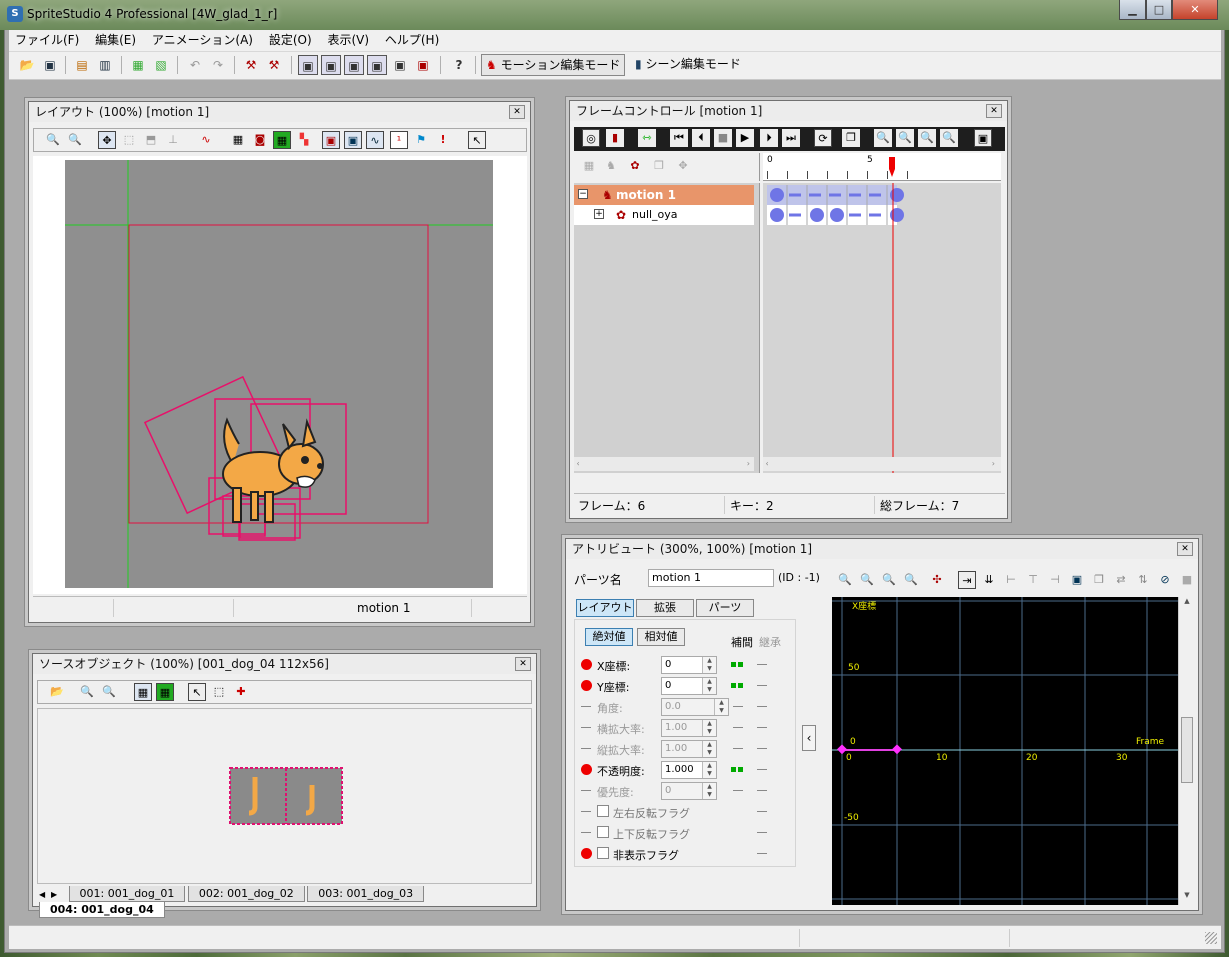 The image size is (1229, 957). I want to click on camera-icon: ◙, so click(260, 140).